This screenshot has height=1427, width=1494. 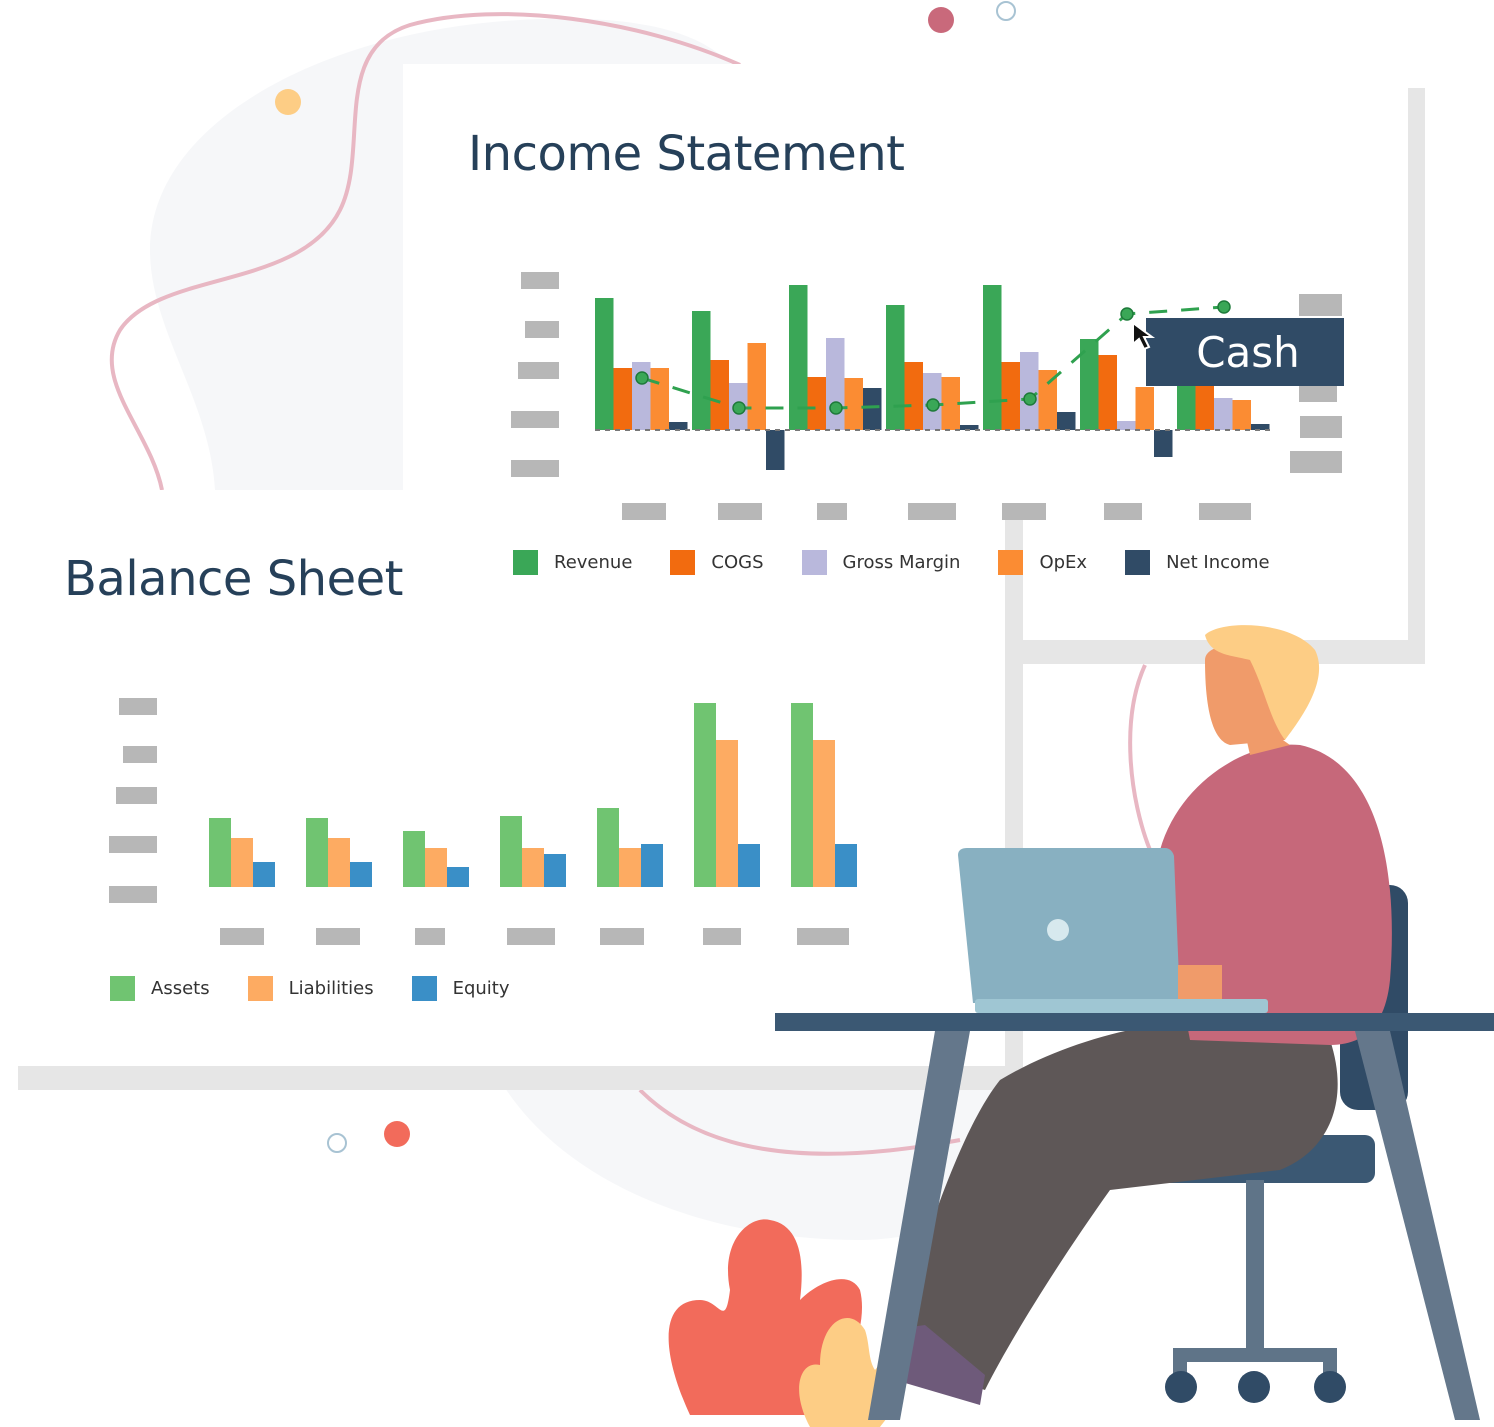 I want to click on legend-item-opex: OpEx, so click(x=1042, y=562).